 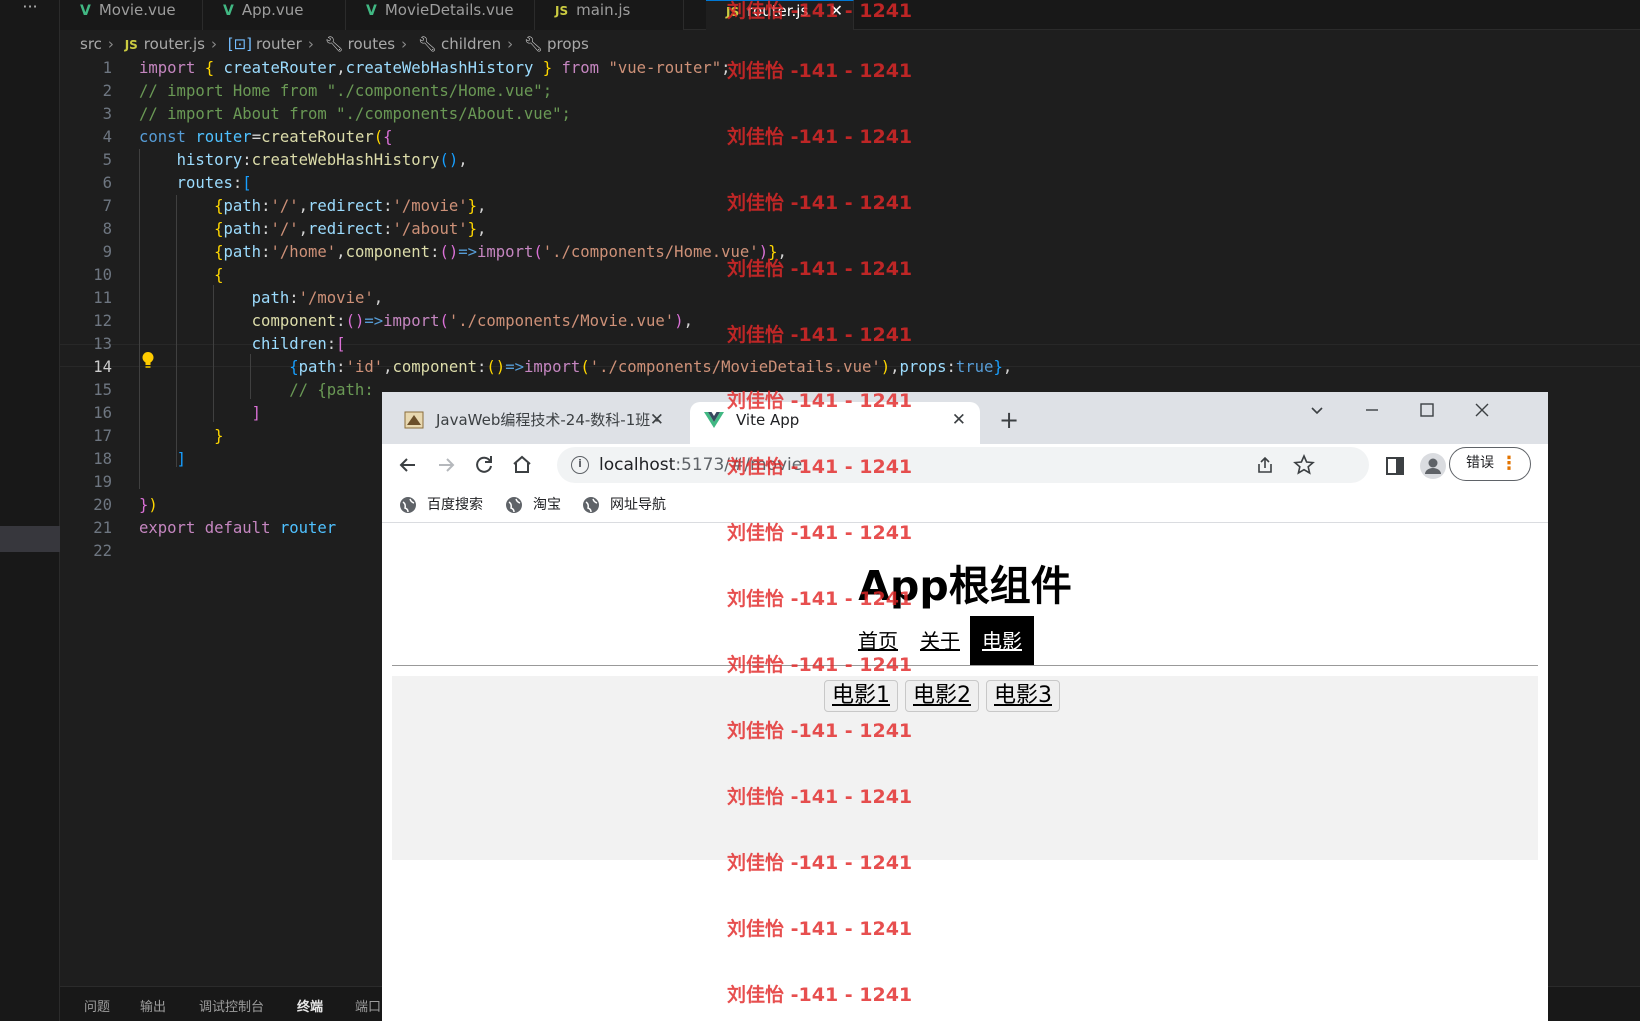 I want to click on close-icon: ✕, so click(x=836, y=11).